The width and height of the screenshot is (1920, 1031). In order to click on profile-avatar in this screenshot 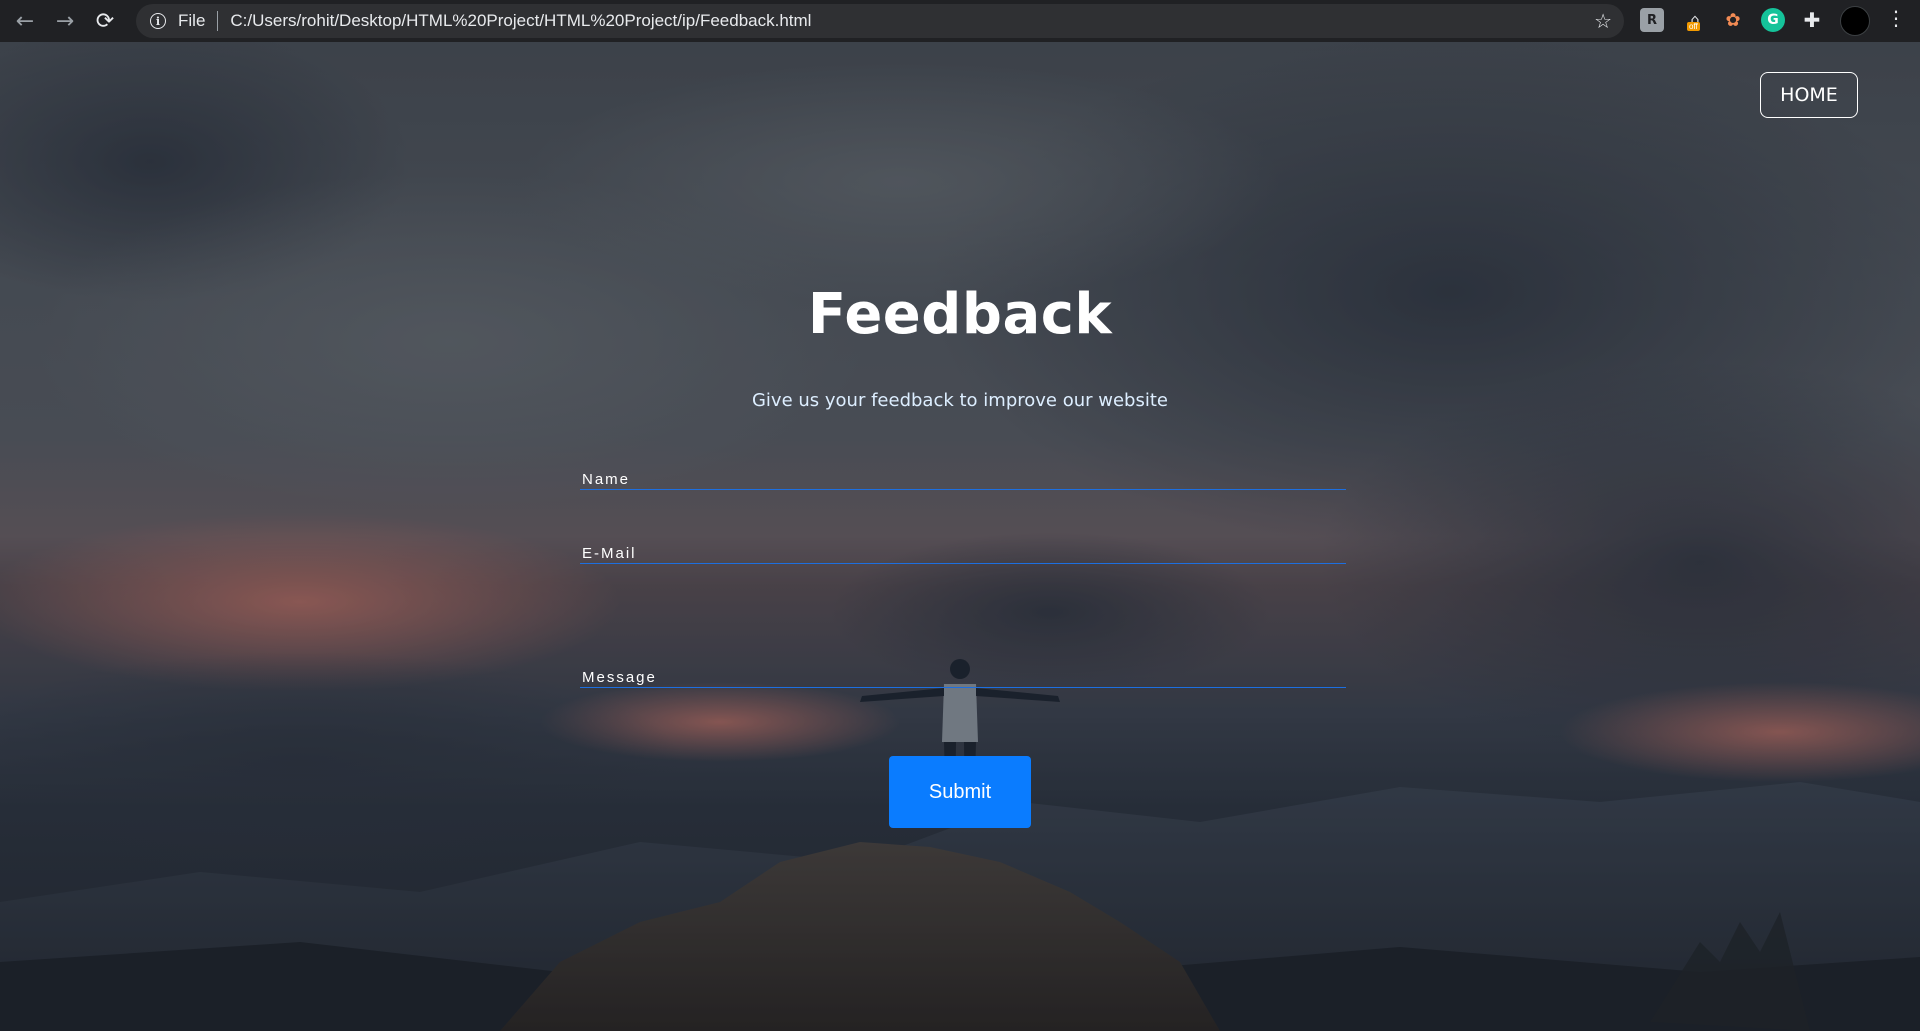, I will do `click(1855, 21)`.